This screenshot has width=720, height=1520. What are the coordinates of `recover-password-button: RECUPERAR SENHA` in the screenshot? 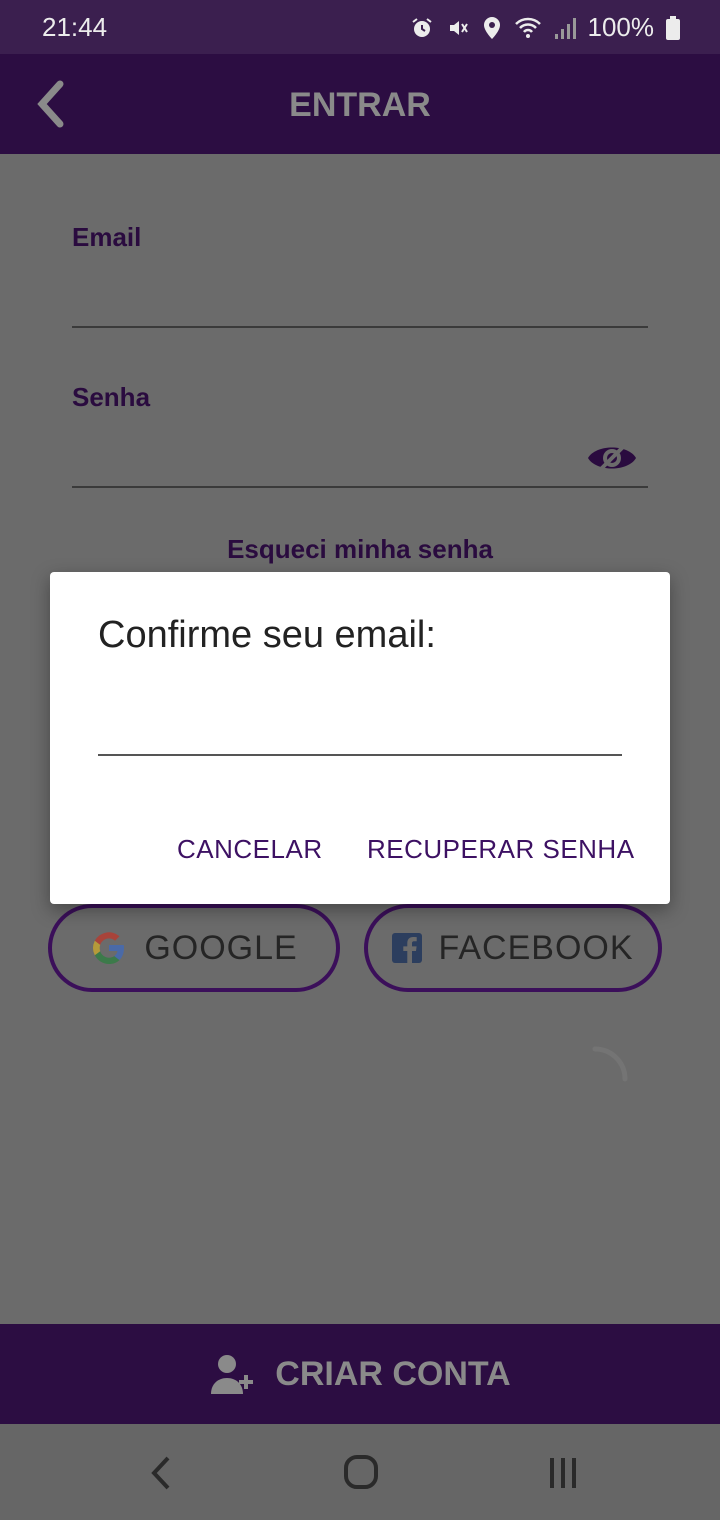 It's located at (501, 849).